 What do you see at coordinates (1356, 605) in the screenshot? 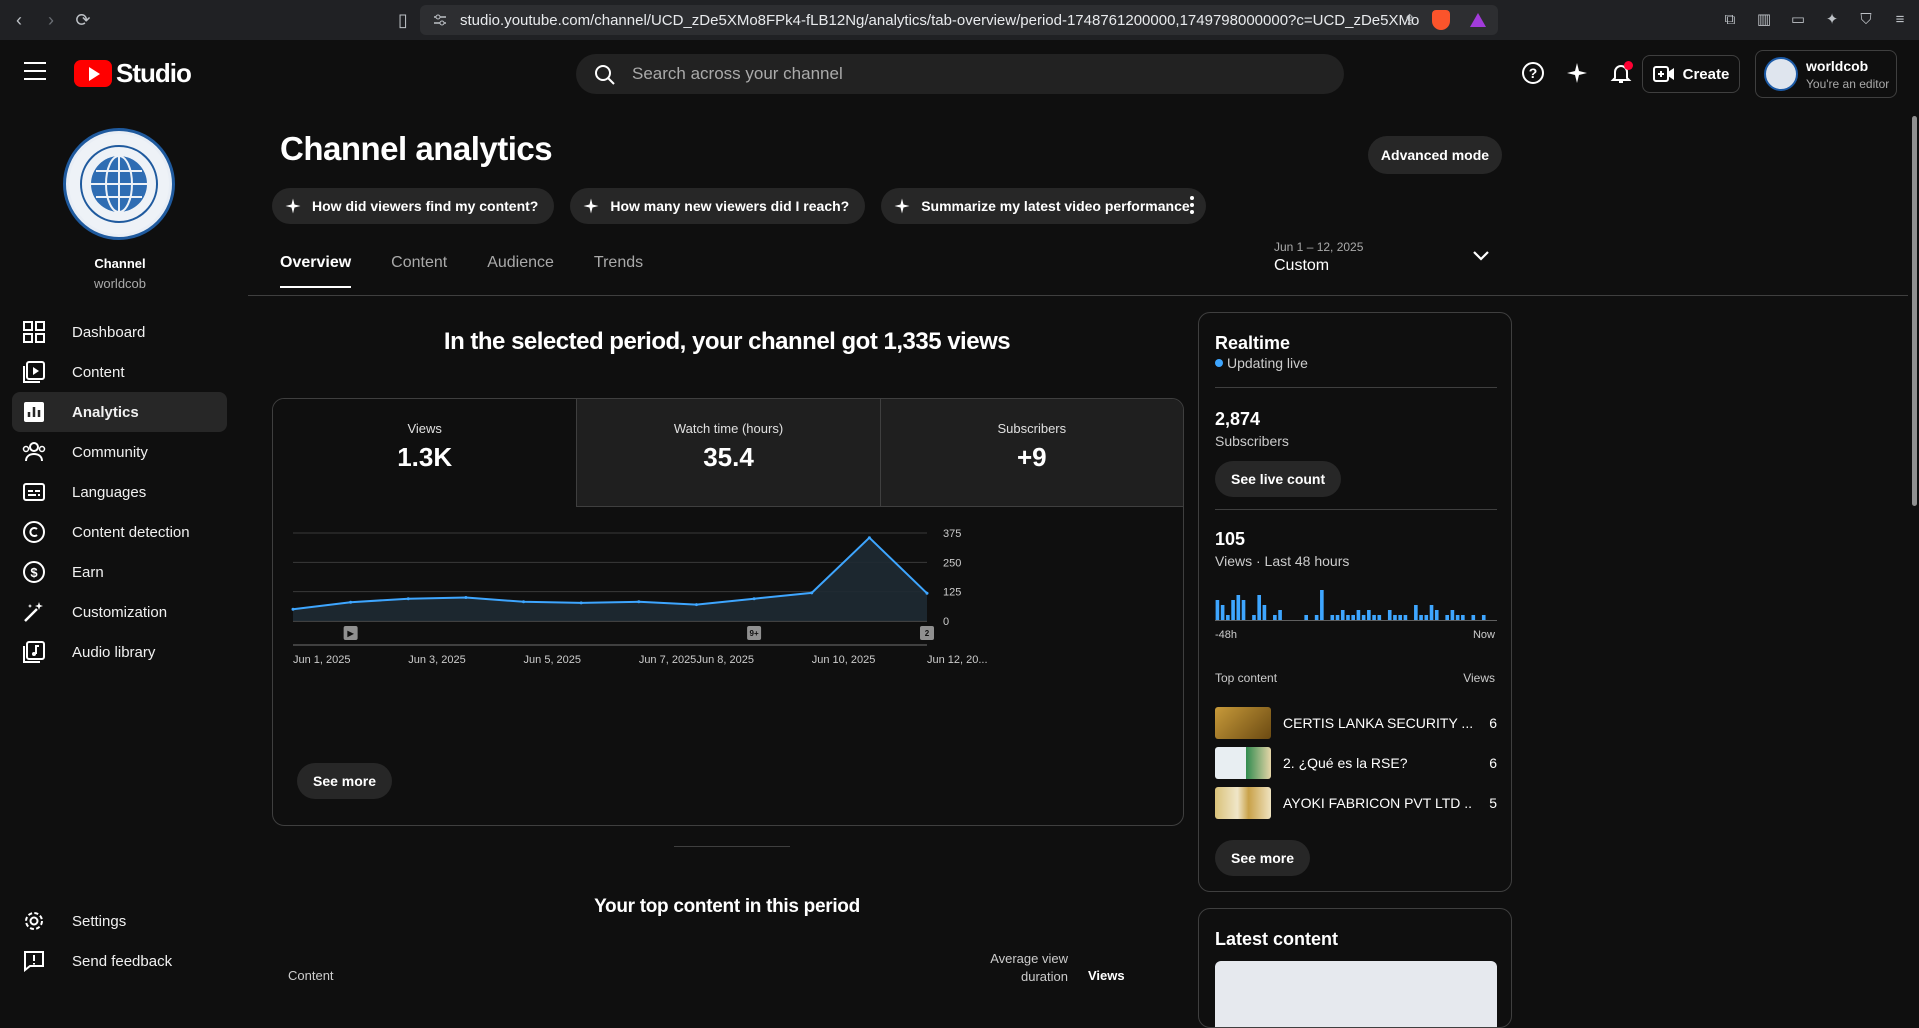
I see `realtime-bar-chart` at bounding box center [1356, 605].